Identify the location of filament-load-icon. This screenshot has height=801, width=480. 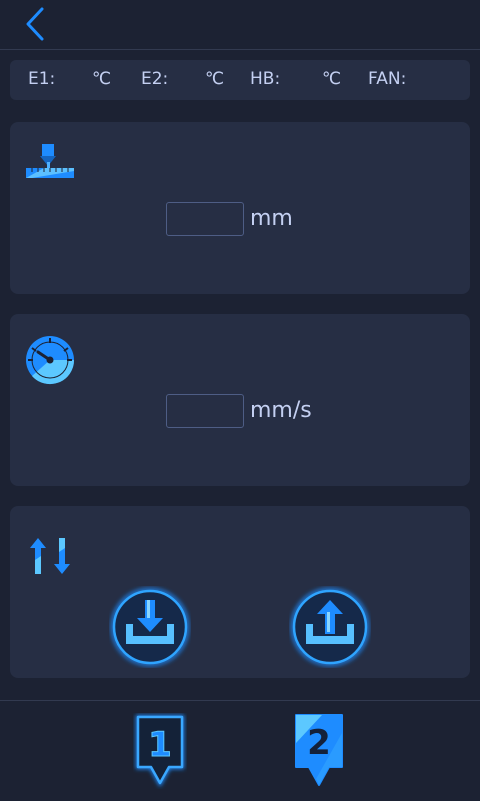
(150, 627).